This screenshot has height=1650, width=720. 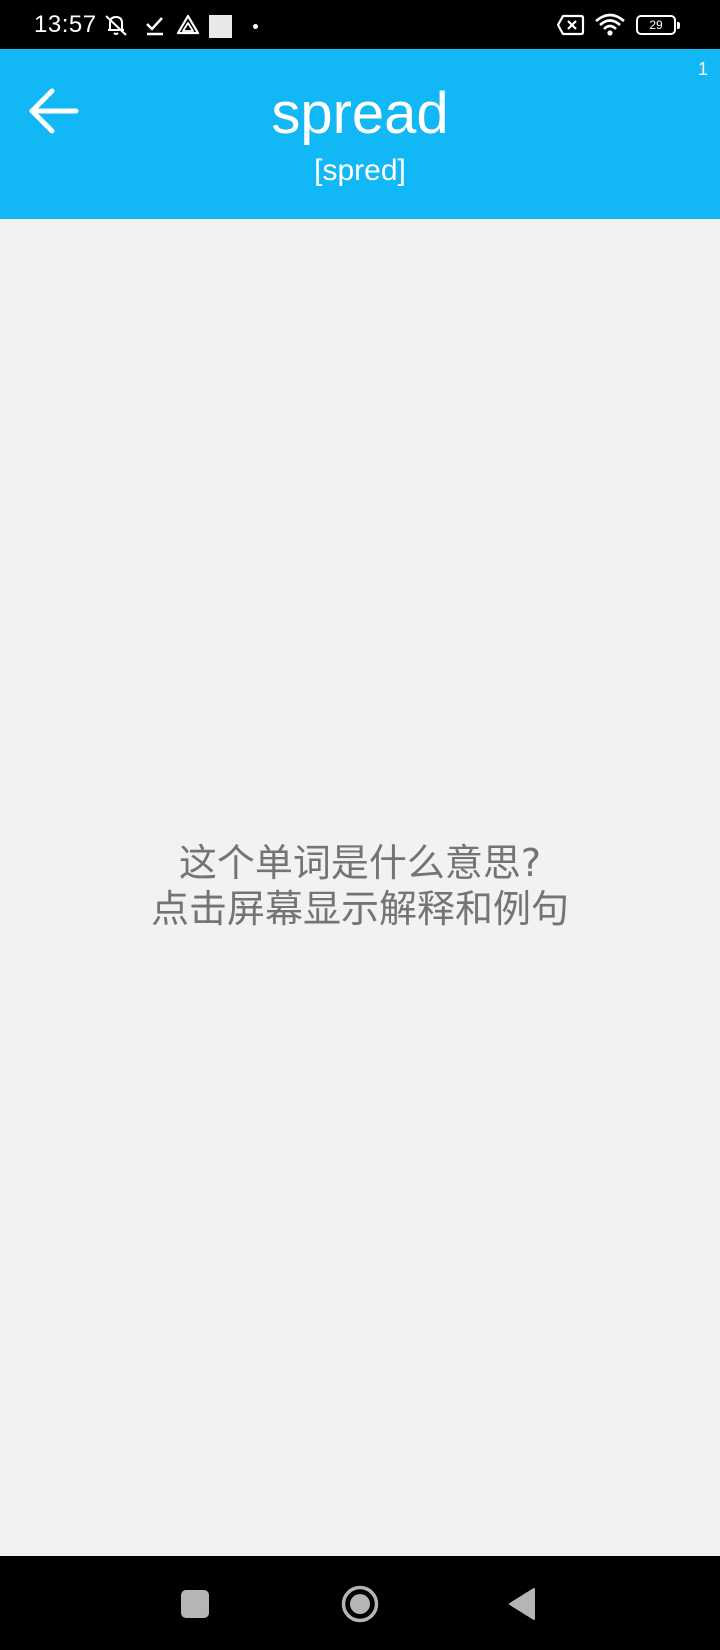 What do you see at coordinates (255, 26) in the screenshot?
I see `dot-icon` at bounding box center [255, 26].